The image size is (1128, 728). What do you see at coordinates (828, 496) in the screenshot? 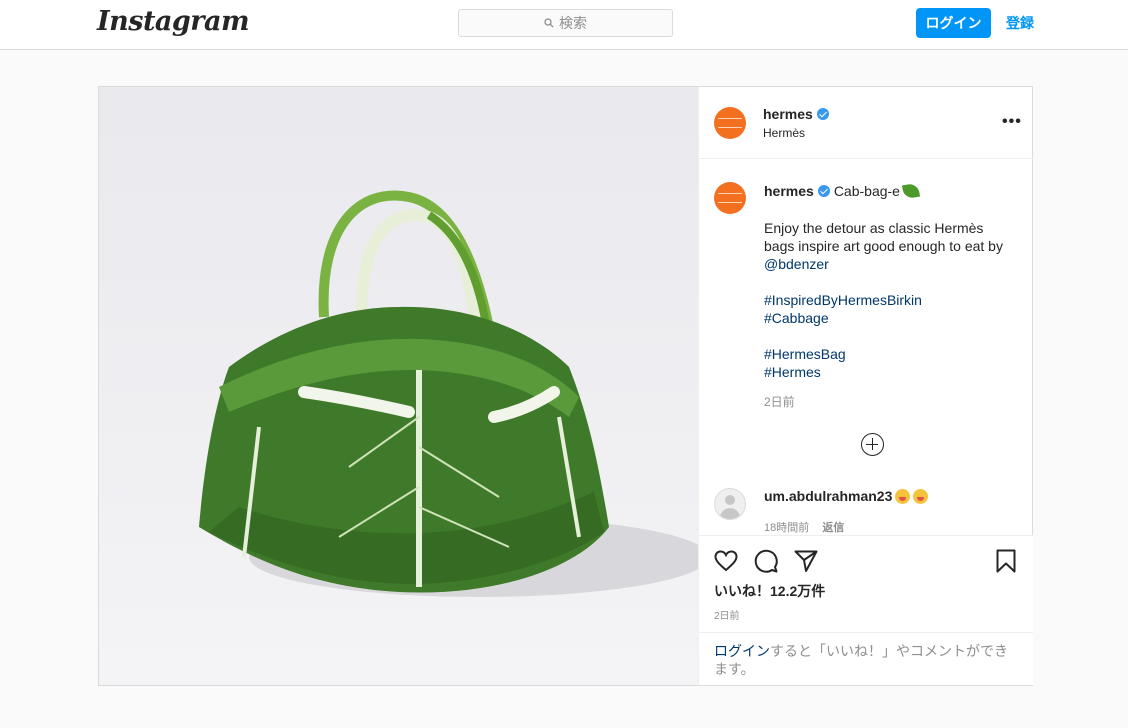
I see `commenter-username: um.abdulrahman23` at bounding box center [828, 496].